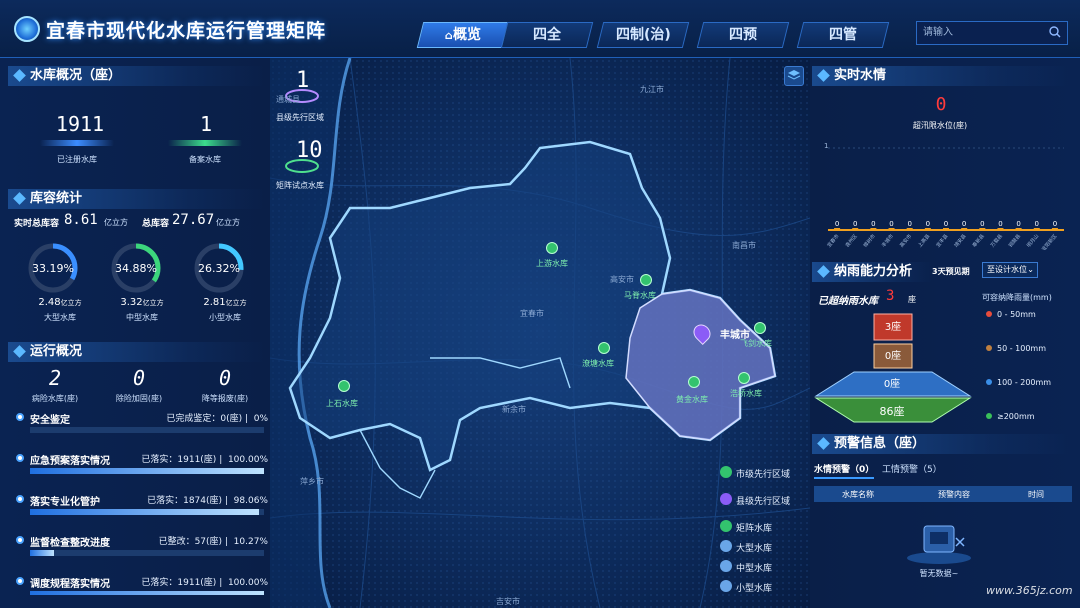 The height and width of the screenshot is (608, 1080). I want to click on warning-table-header: 水库名称 预警内容 时间, so click(943, 494).